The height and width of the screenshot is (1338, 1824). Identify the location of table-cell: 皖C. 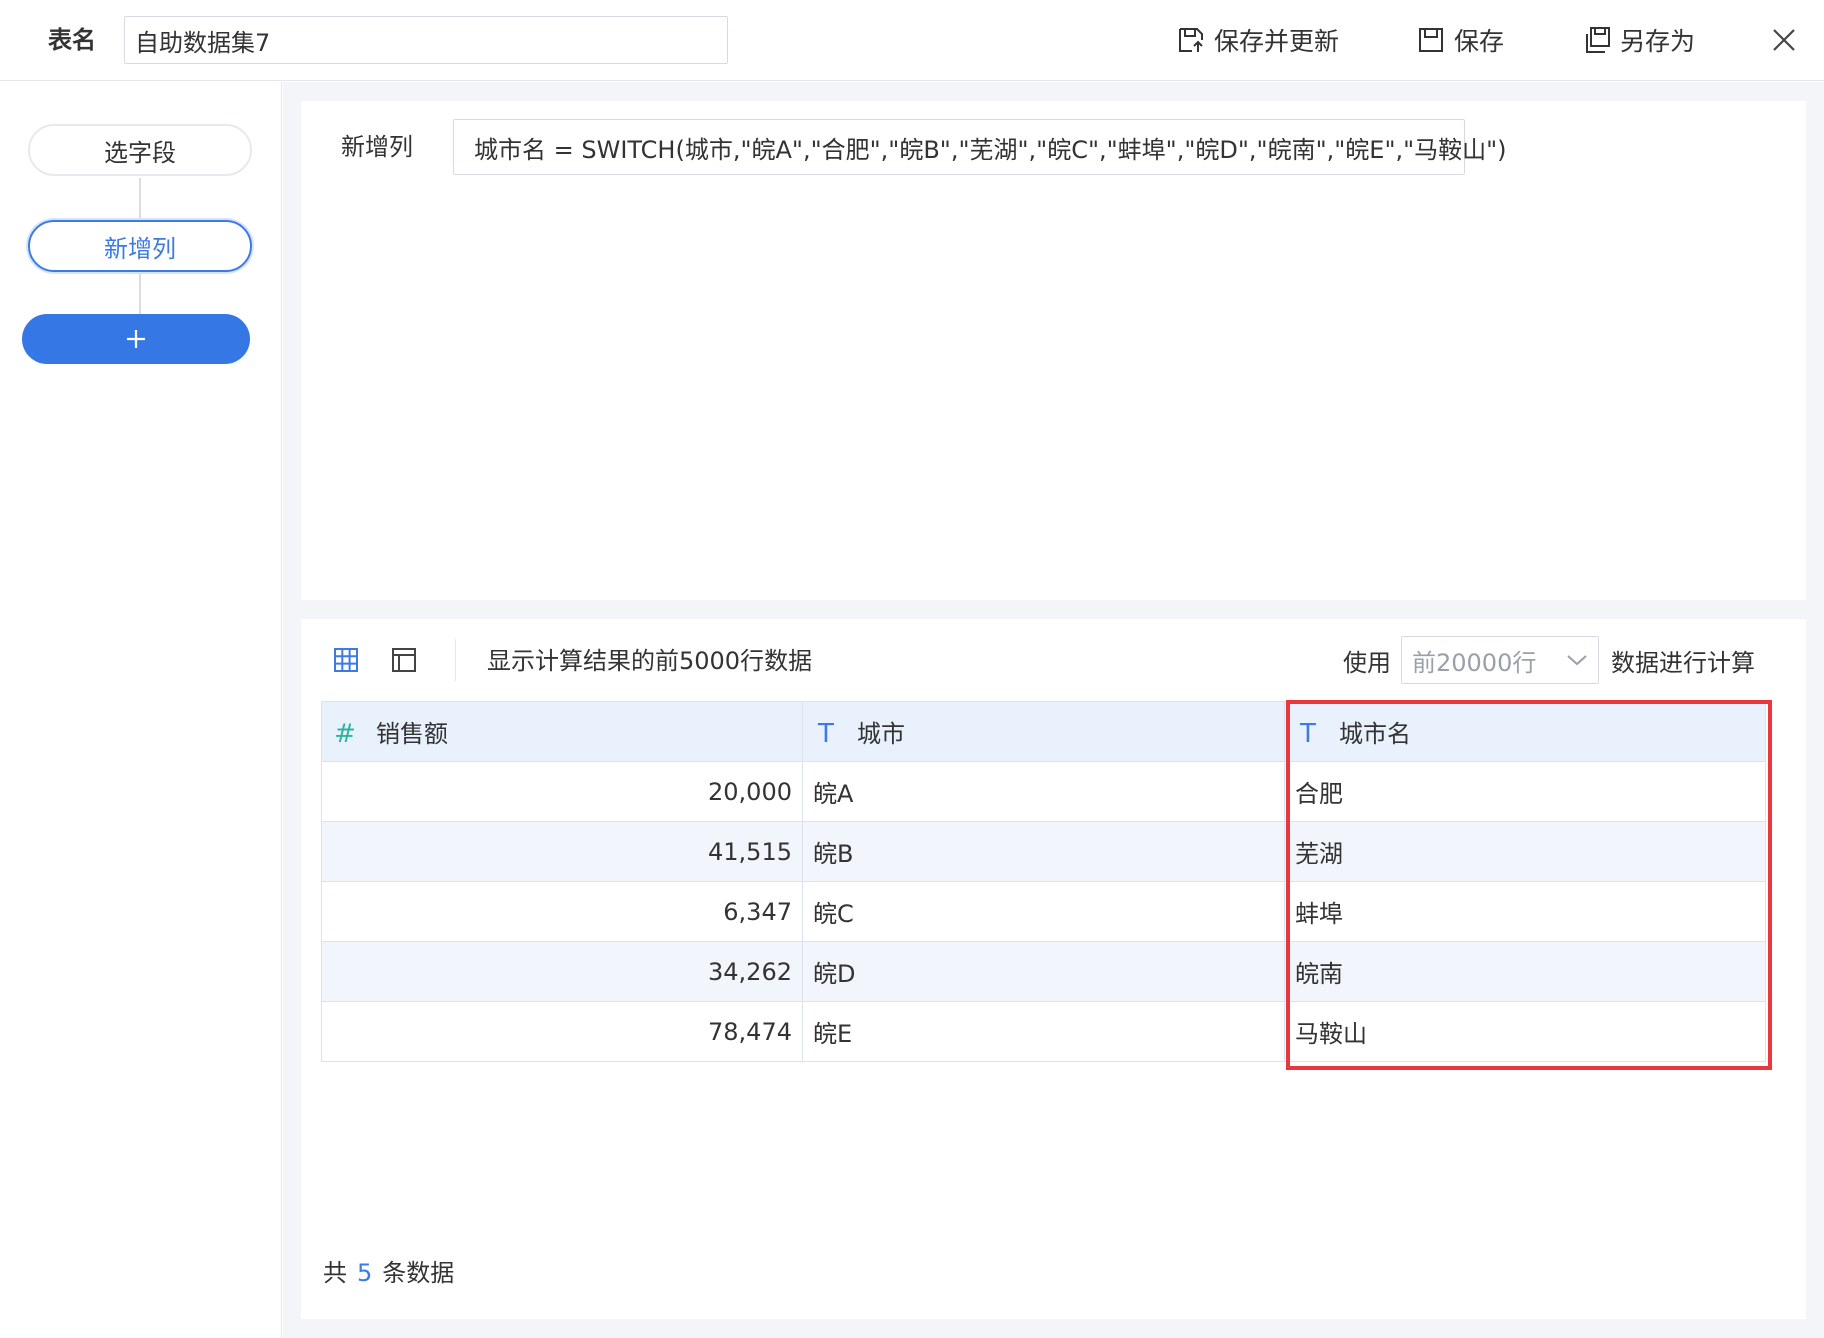
(1043, 911).